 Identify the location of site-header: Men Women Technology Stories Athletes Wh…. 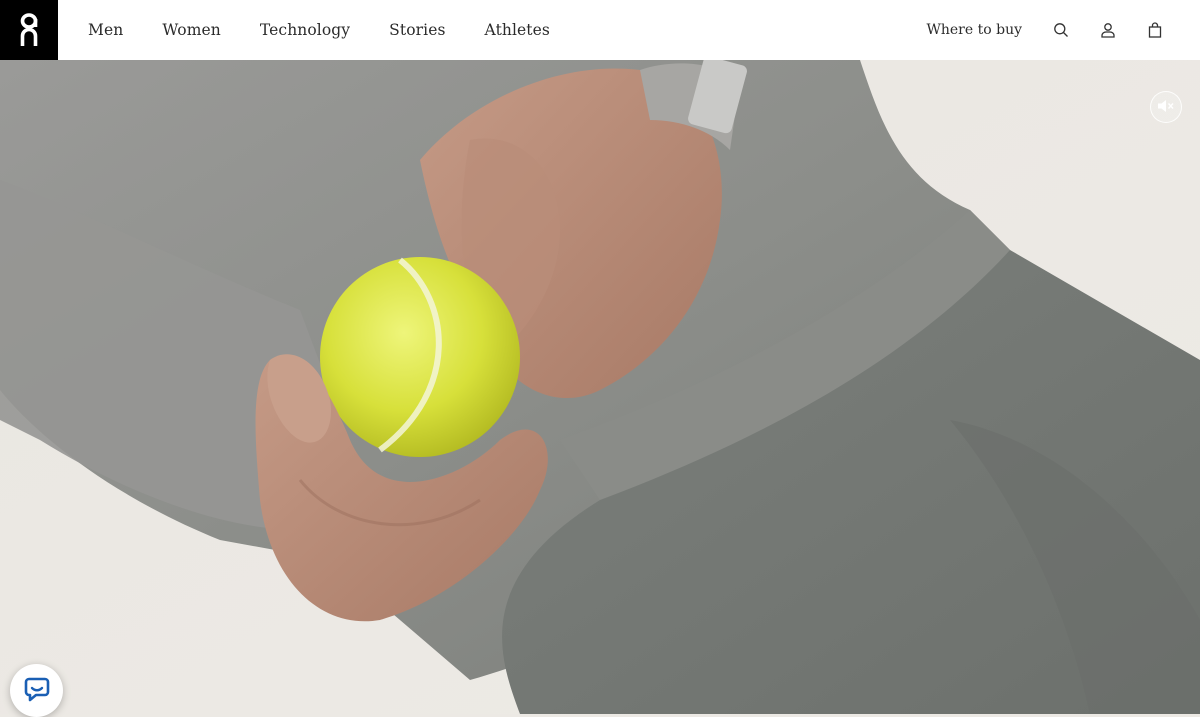
(600, 30).